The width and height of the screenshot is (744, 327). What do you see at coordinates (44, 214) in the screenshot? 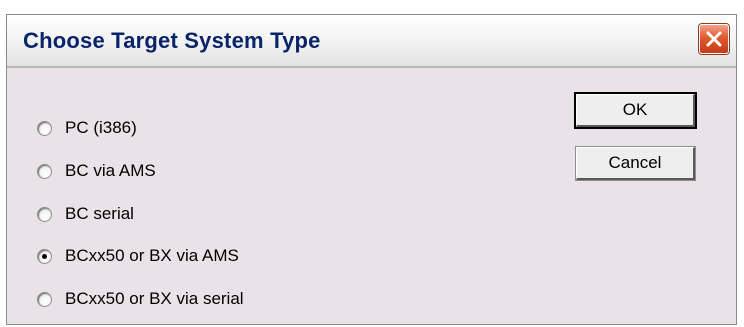
I see `radio-bc-serial` at bounding box center [44, 214].